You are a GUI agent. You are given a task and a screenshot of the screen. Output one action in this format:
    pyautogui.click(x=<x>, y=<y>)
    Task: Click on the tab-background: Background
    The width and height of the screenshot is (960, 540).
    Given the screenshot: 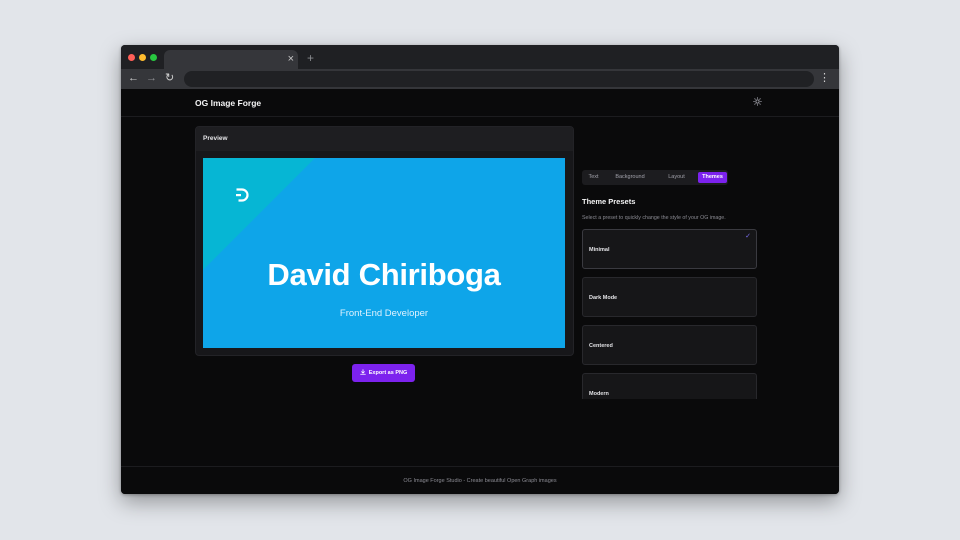 What is the action you would take?
    pyautogui.click(x=630, y=177)
    